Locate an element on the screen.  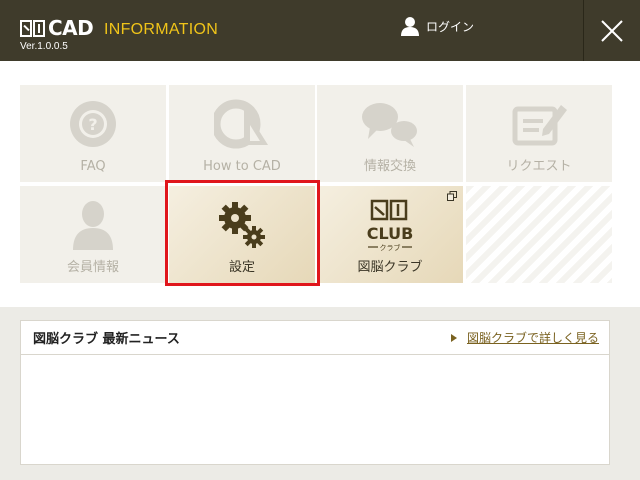
external-window-icon is located at coordinates (452, 196).